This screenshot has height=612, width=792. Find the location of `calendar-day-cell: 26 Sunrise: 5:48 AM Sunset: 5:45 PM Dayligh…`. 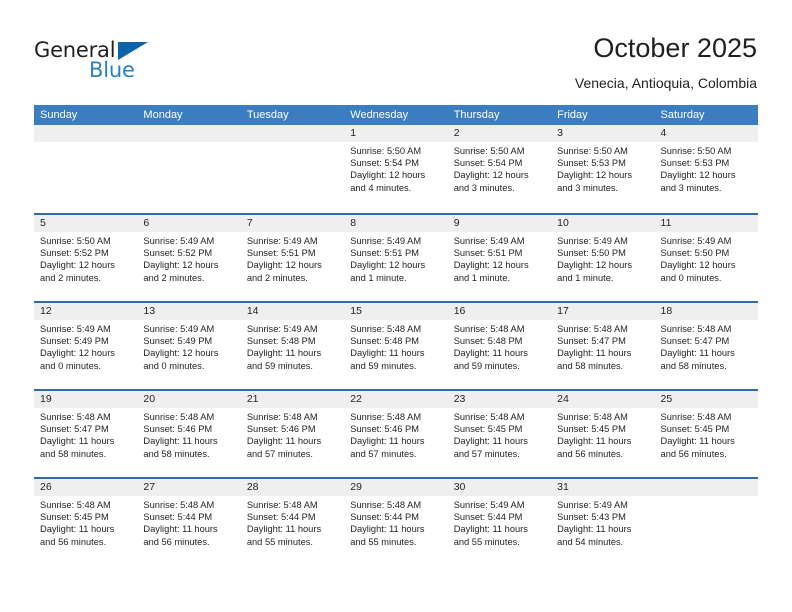

calendar-day-cell: 26 Sunrise: 5:48 AM Sunset: 5:45 PM Dayligh… is located at coordinates (86, 522).